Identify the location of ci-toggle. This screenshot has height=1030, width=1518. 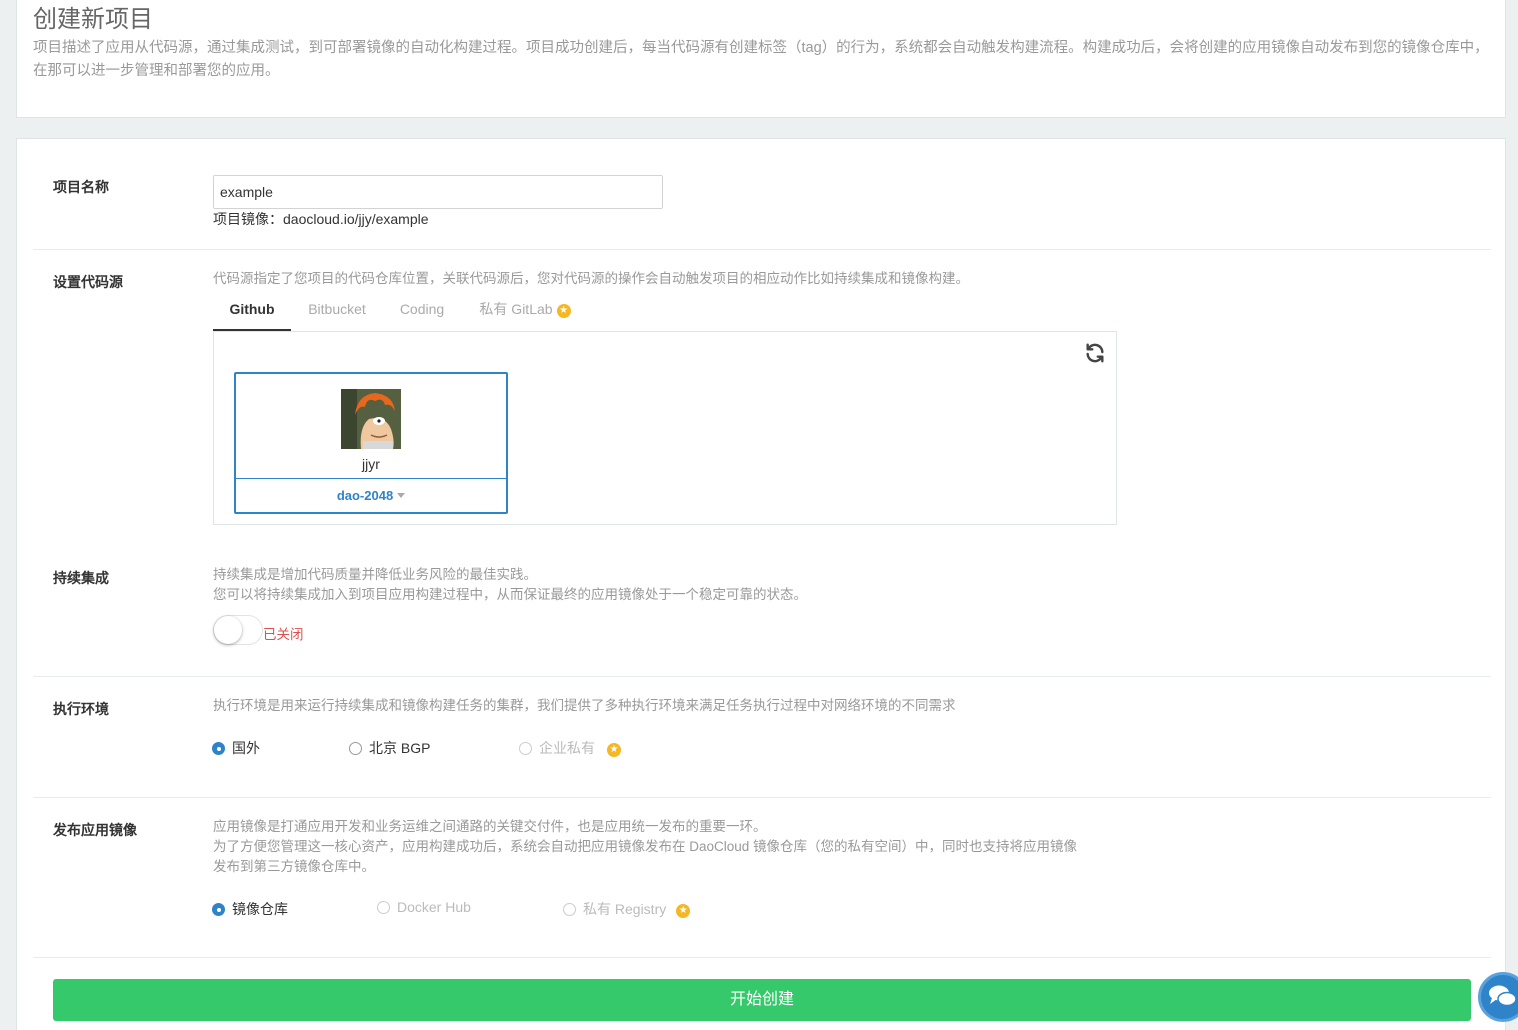
(238, 630).